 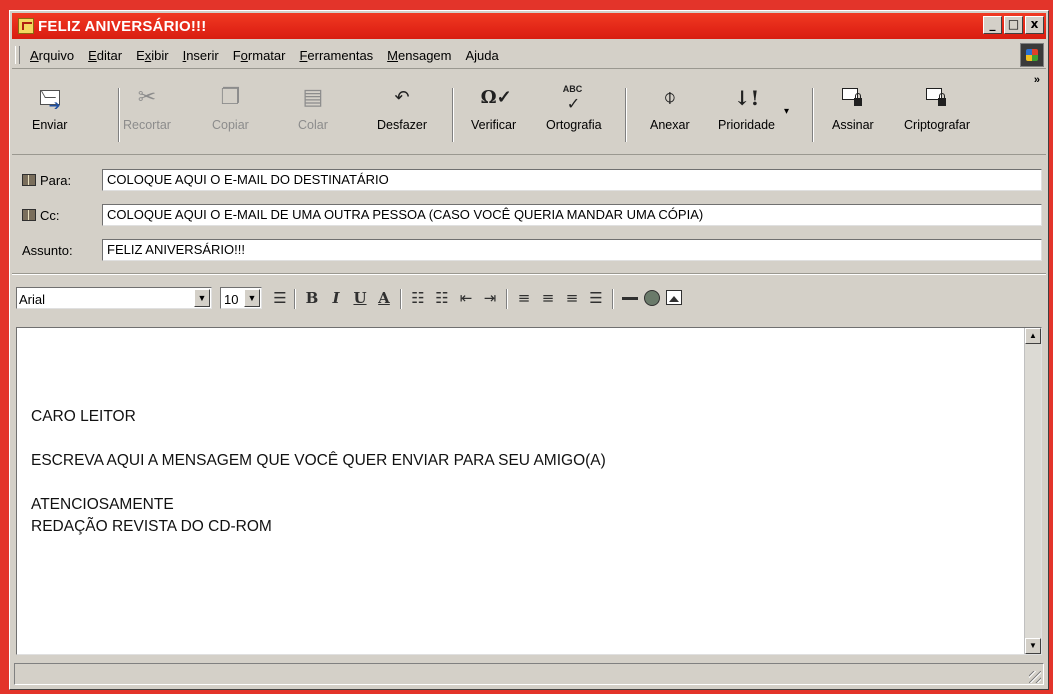 What do you see at coordinates (201, 55) in the screenshot?
I see `menu-inserir: Inserir` at bounding box center [201, 55].